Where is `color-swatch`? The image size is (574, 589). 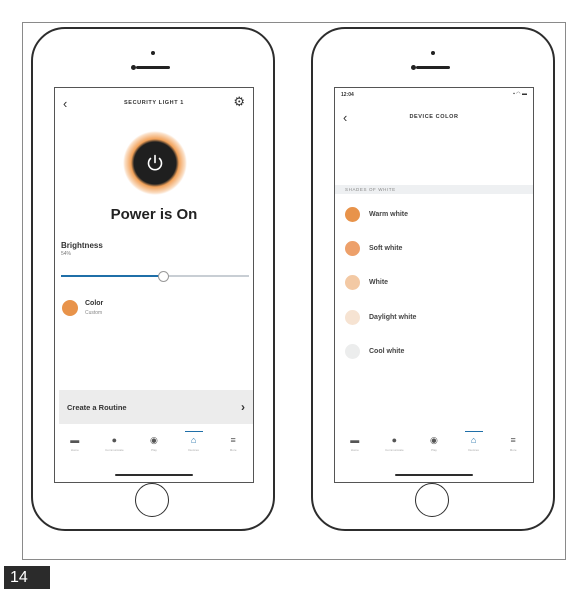 color-swatch is located at coordinates (70, 308).